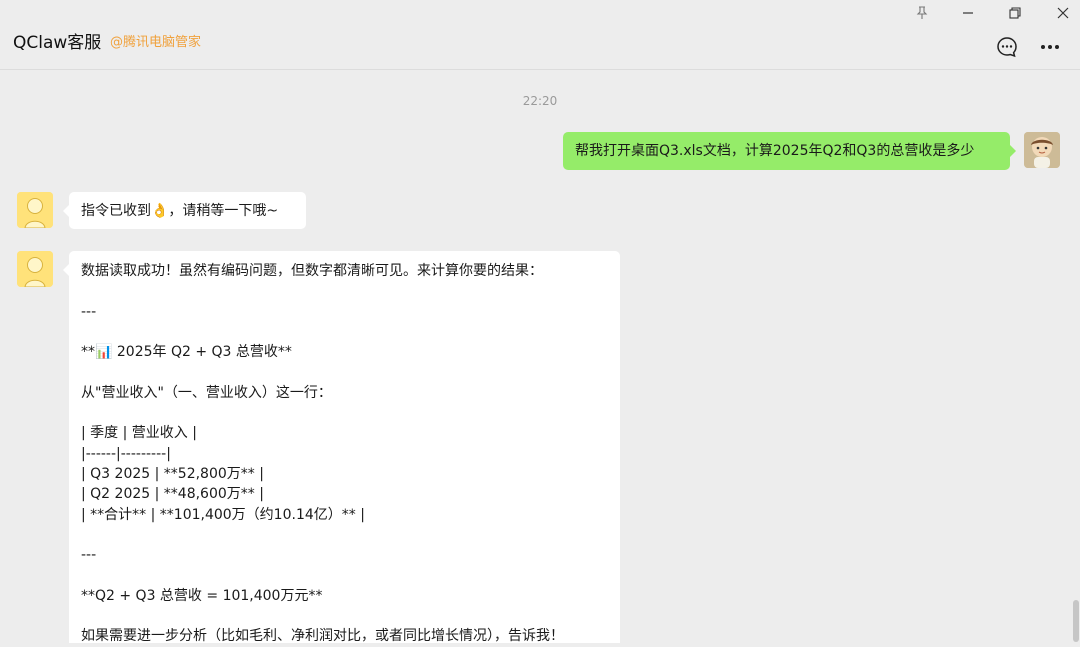 The height and width of the screenshot is (647, 1080). Describe the element at coordinates (922, 13) in the screenshot. I see `pin-icon` at that location.